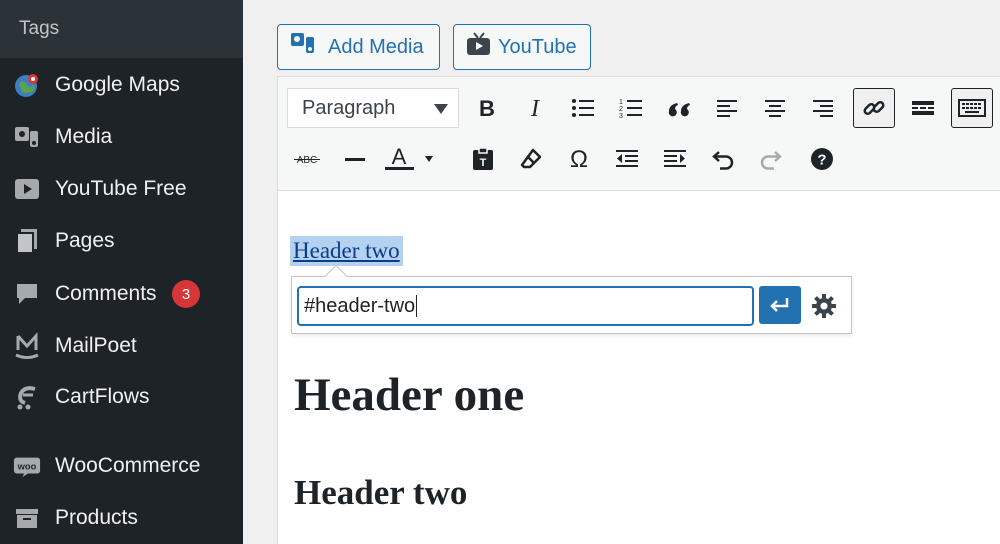 The height and width of the screenshot is (544, 1000). I want to click on strikethrough-button: ABC, so click(307, 159).